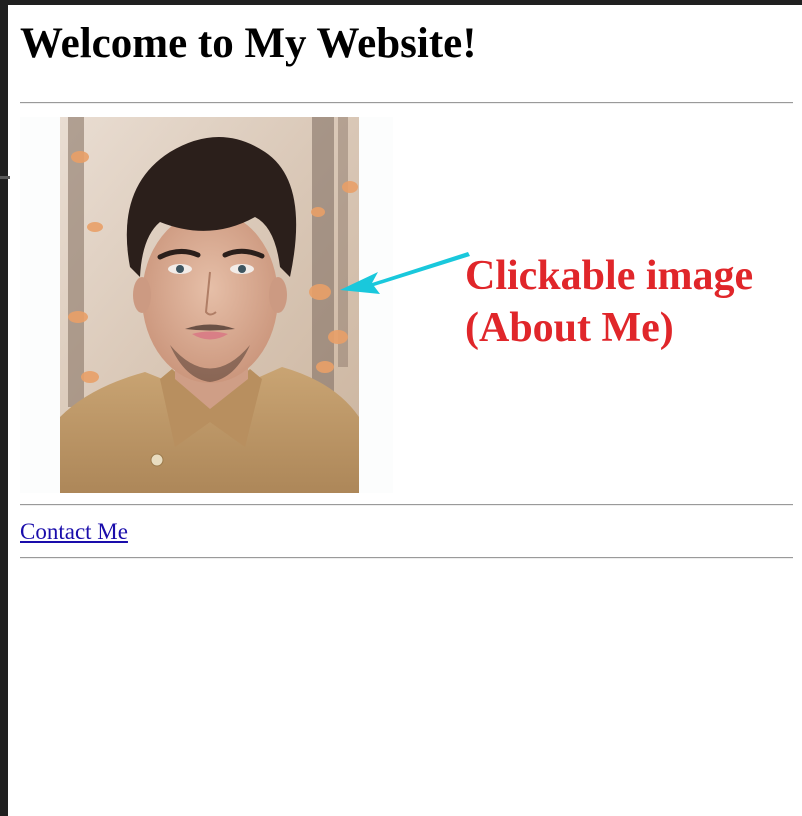  I want to click on contact-me-link: Contact Me, so click(74, 532).